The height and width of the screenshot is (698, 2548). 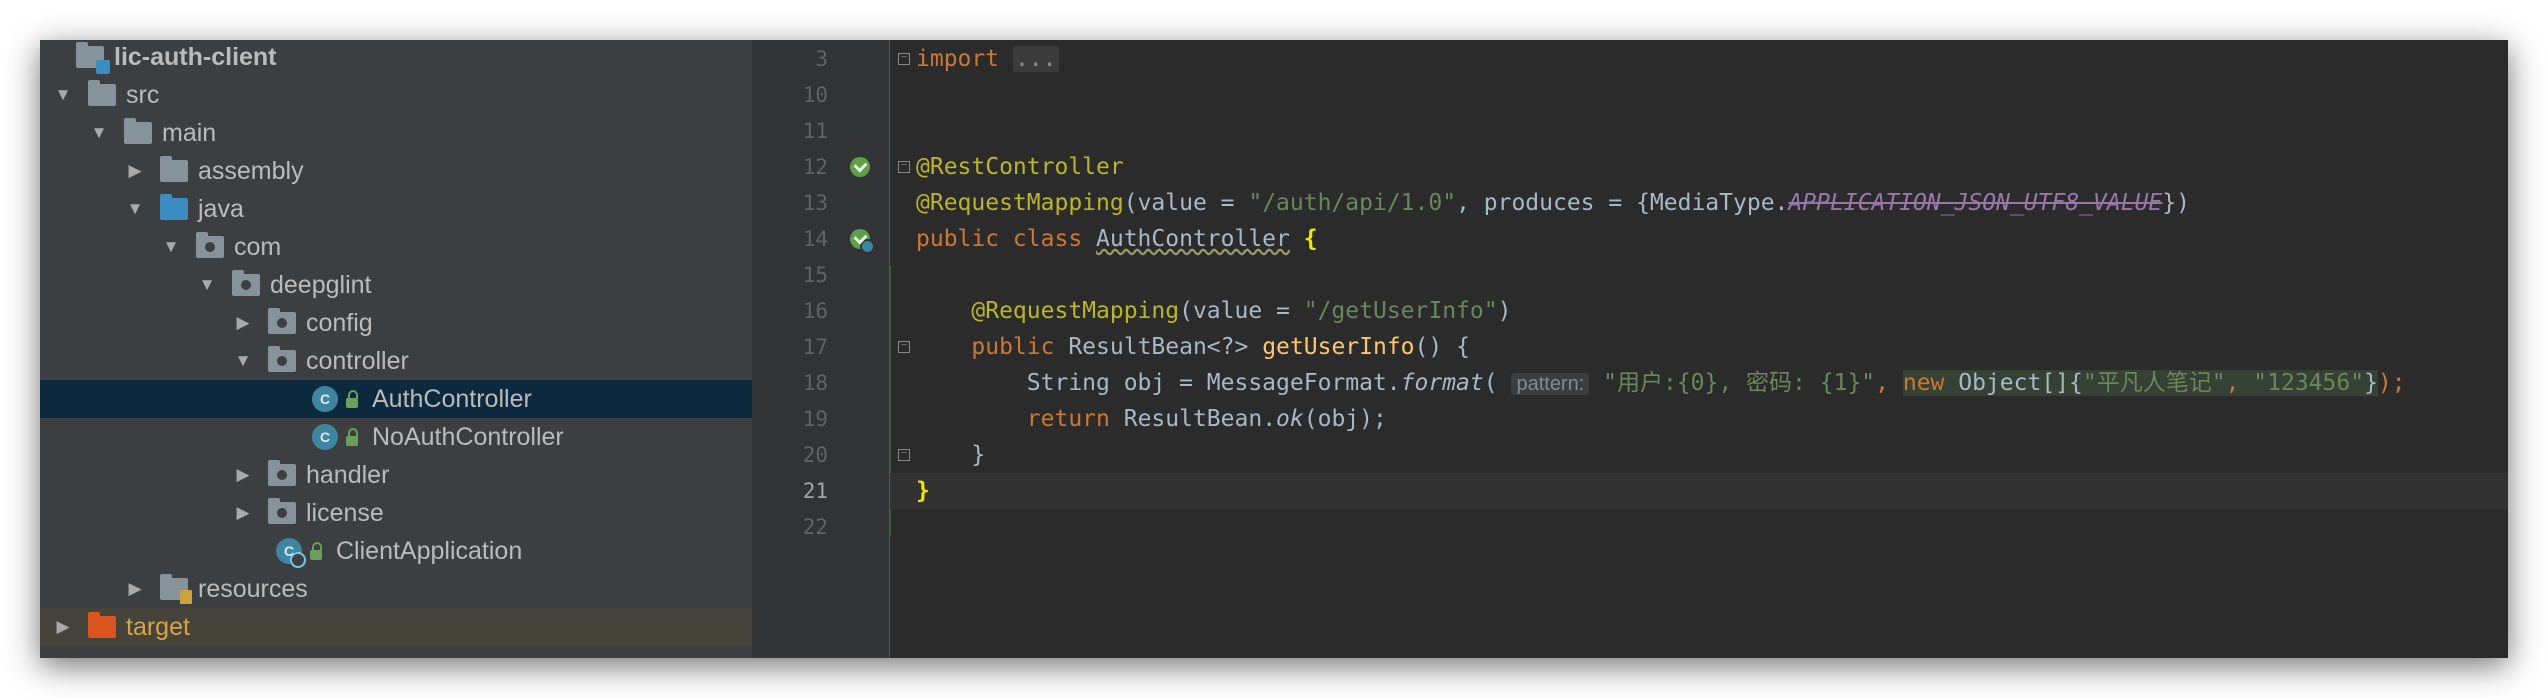 What do you see at coordinates (1699, 491) in the screenshot?
I see `code-line-21-current: }` at bounding box center [1699, 491].